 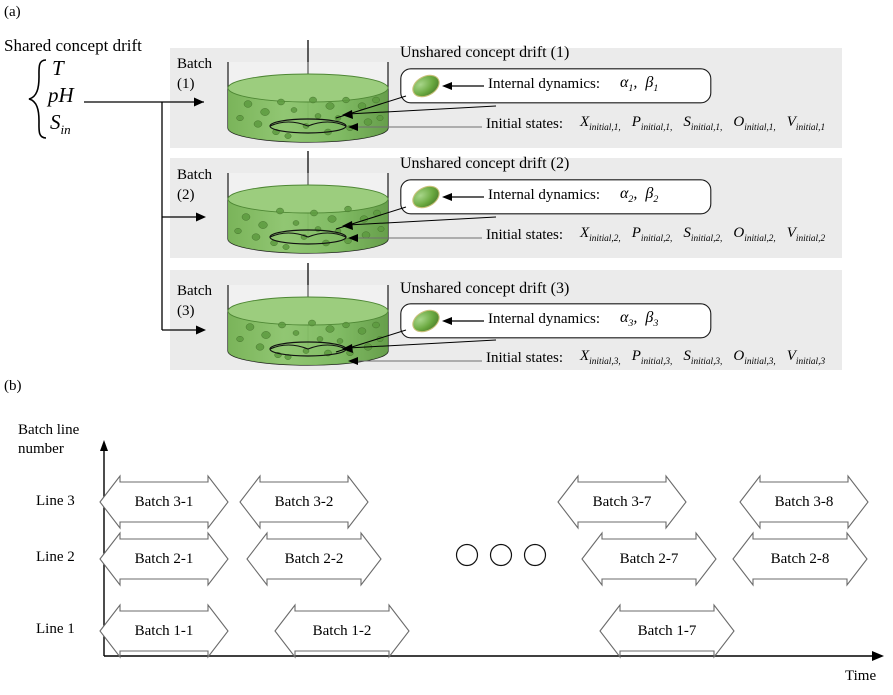 I want to click on batch-arrow: Batch 2-7, so click(x=649, y=559).